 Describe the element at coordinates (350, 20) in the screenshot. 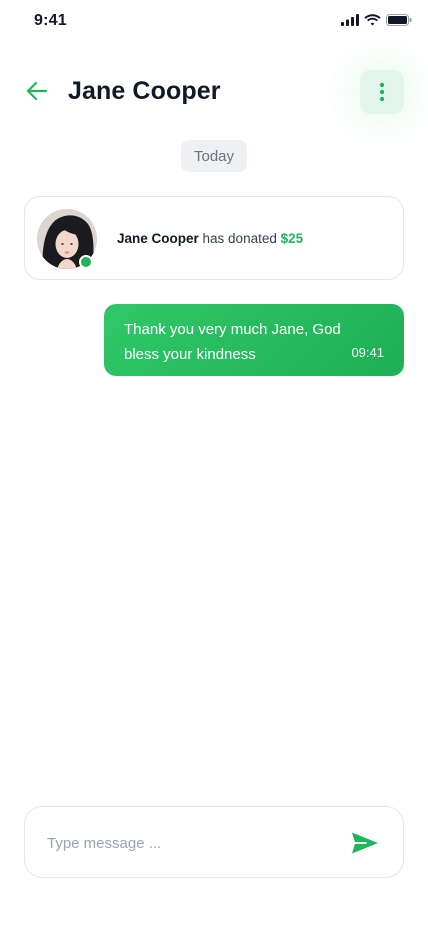

I see `cellular-signal-icon` at that location.